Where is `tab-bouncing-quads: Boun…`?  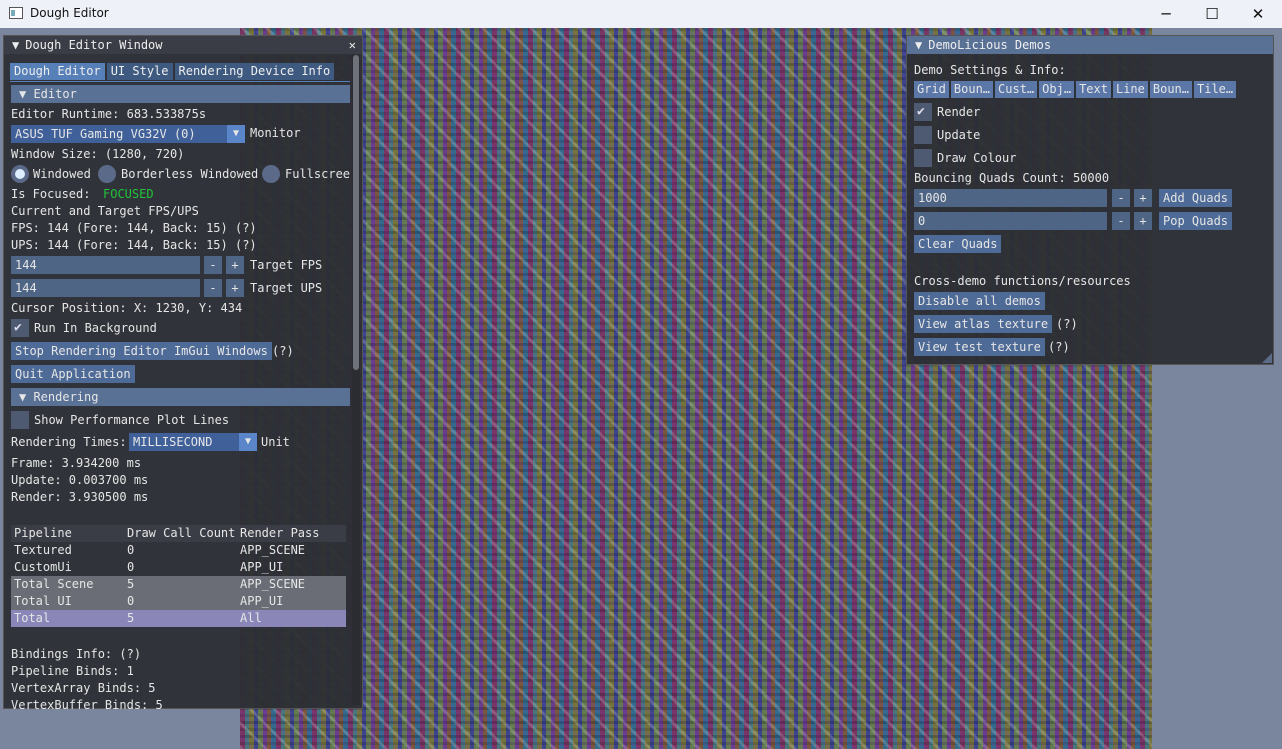 tab-bouncing-quads: Boun… is located at coordinates (1170, 89).